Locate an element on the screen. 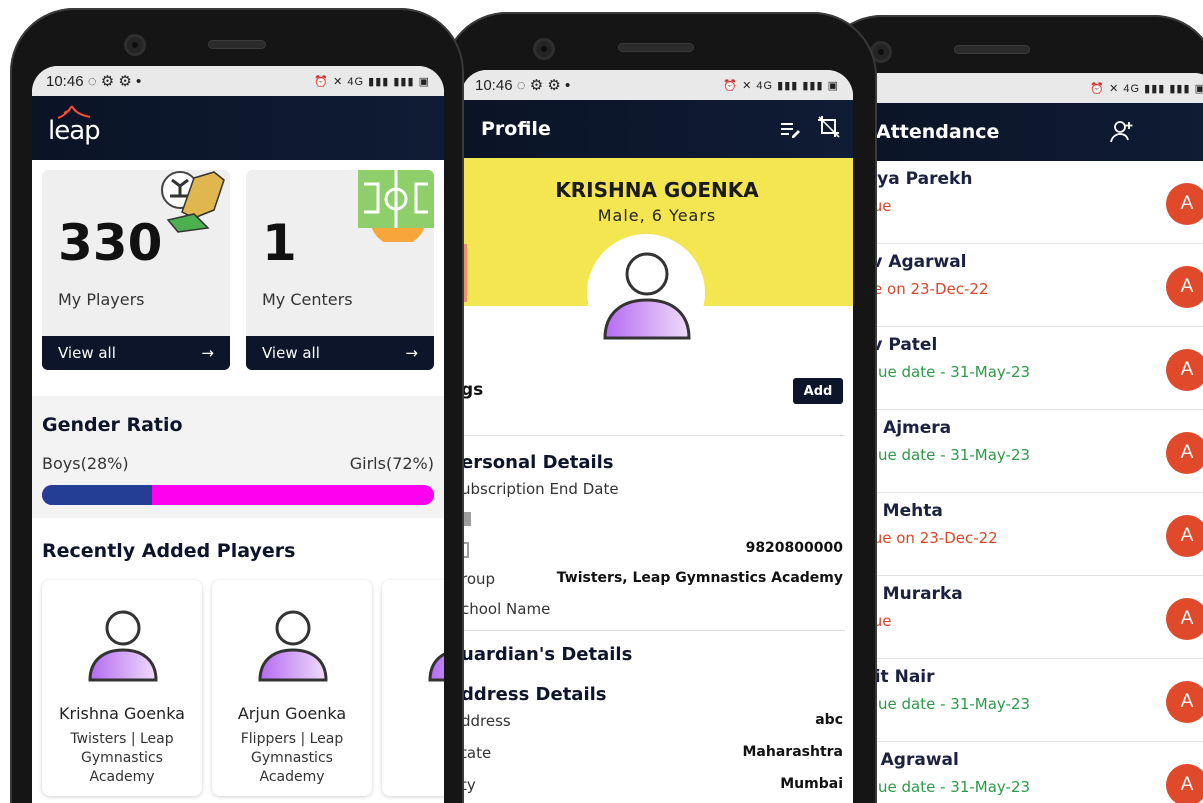 Image resolution: width=1203 pixels, height=803 pixels. gender-ratio-title: Gender Ratio is located at coordinates (112, 425).